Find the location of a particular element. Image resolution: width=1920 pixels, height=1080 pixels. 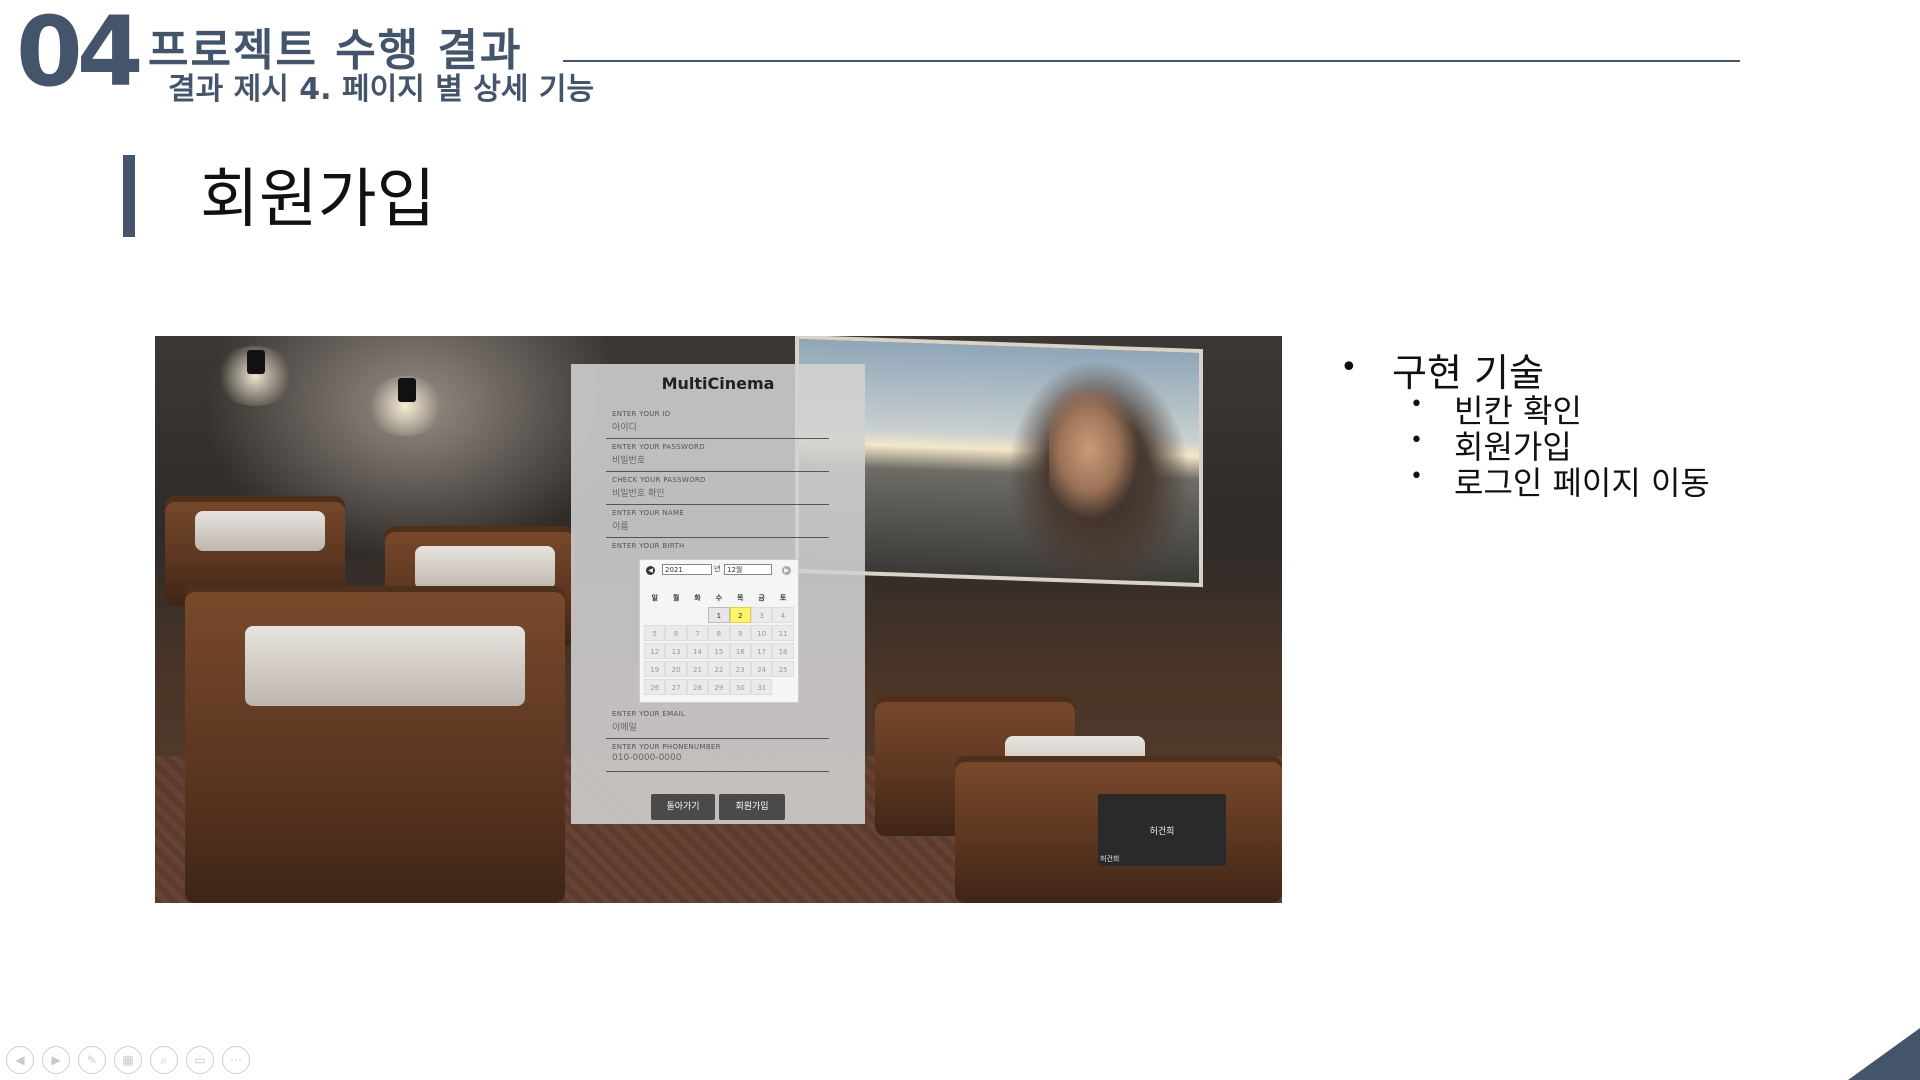

calendar-day: 15 is located at coordinates (719, 651).